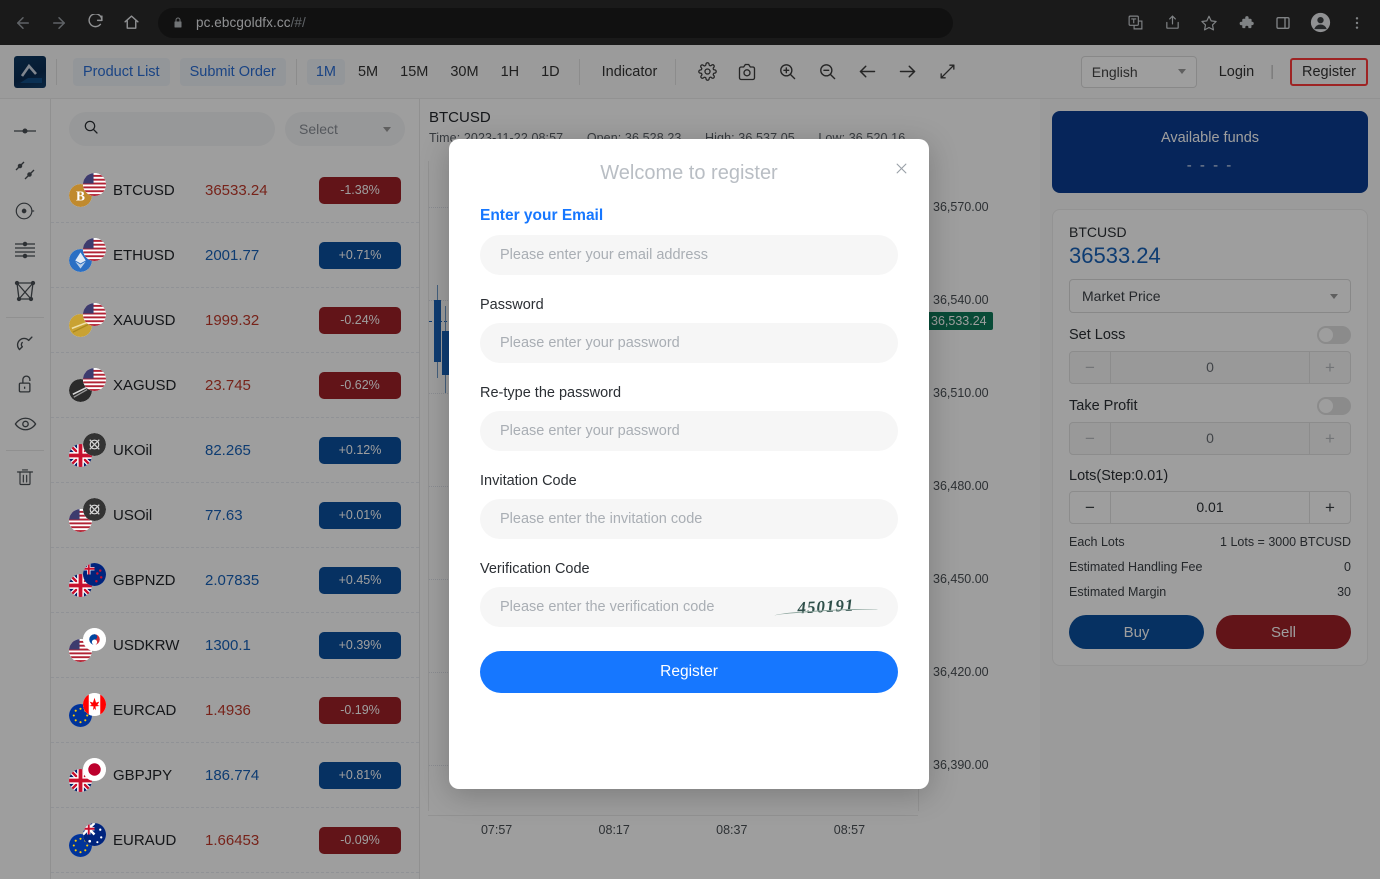 The width and height of the screenshot is (1380, 879). Describe the element at coordinates (94, 834) in the screenshot. I see `flag-au-icon` at that location.